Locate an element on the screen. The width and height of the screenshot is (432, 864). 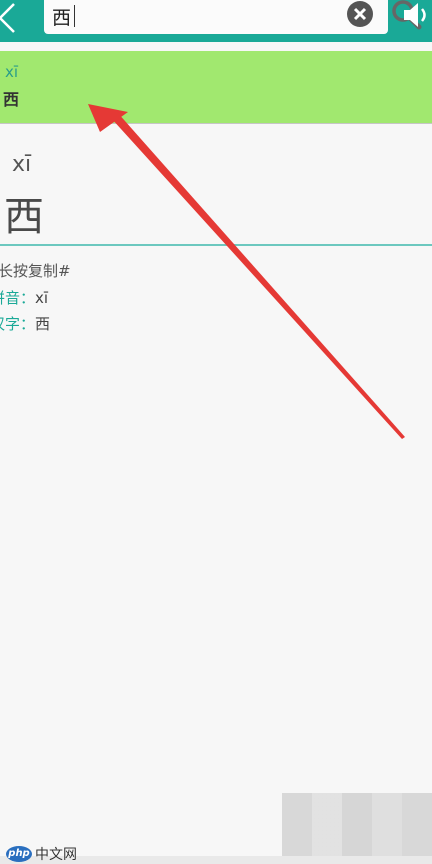
char-value: 西 is located at coordinates (43, 324).